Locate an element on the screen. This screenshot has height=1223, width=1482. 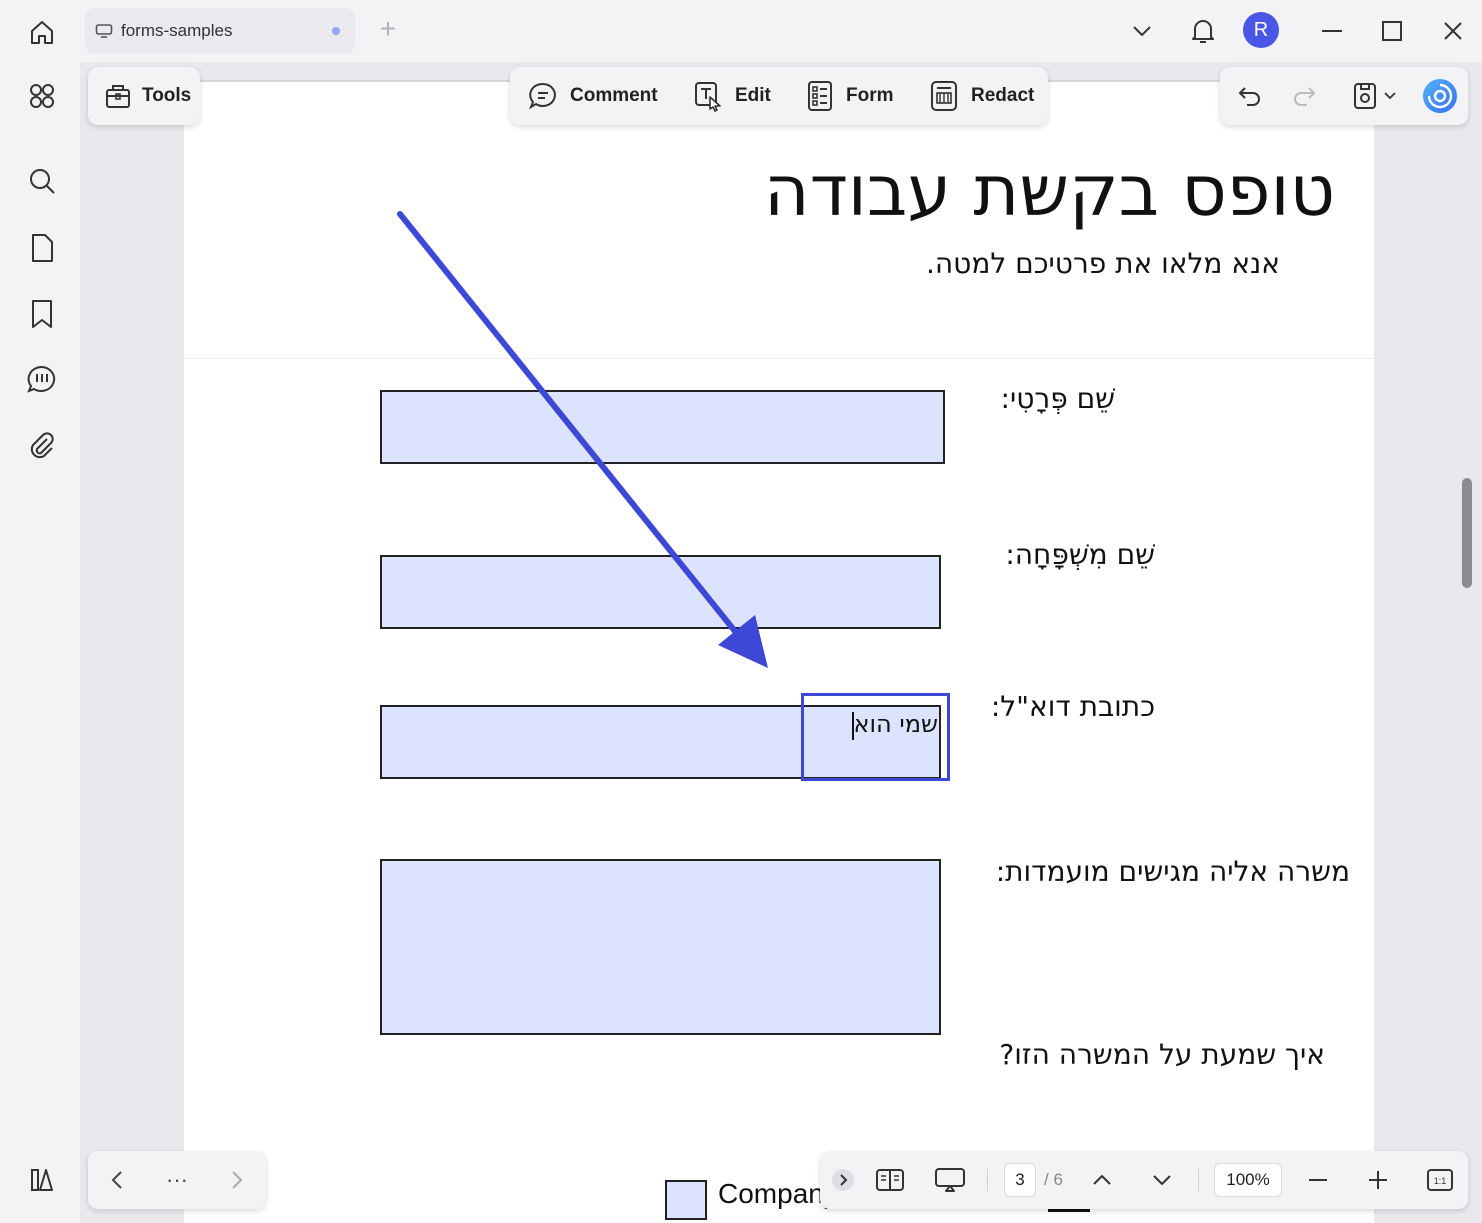
undo-icon is located at coordinates (1249, 96).